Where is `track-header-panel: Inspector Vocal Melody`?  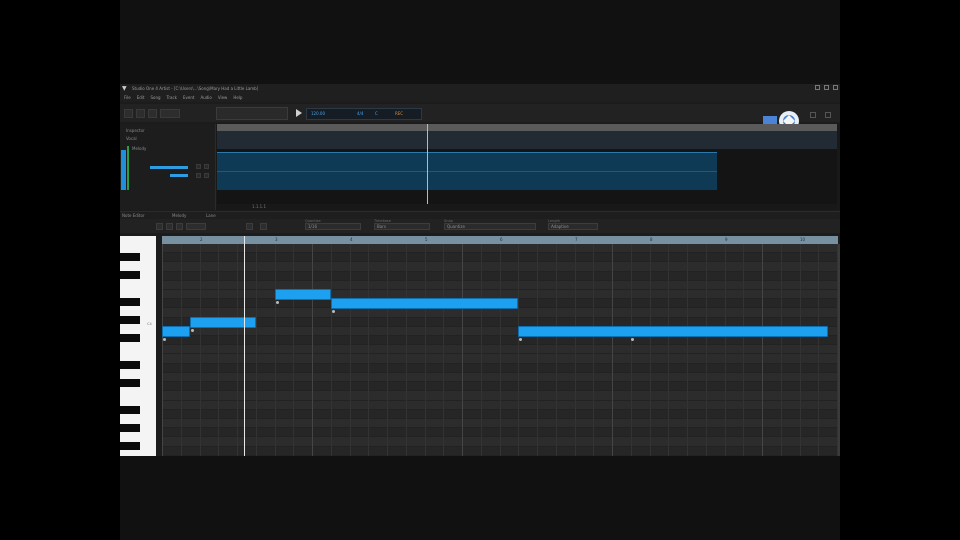 track-header-panel: Inspector Vocal Melody is located at coordinates (168, 167).